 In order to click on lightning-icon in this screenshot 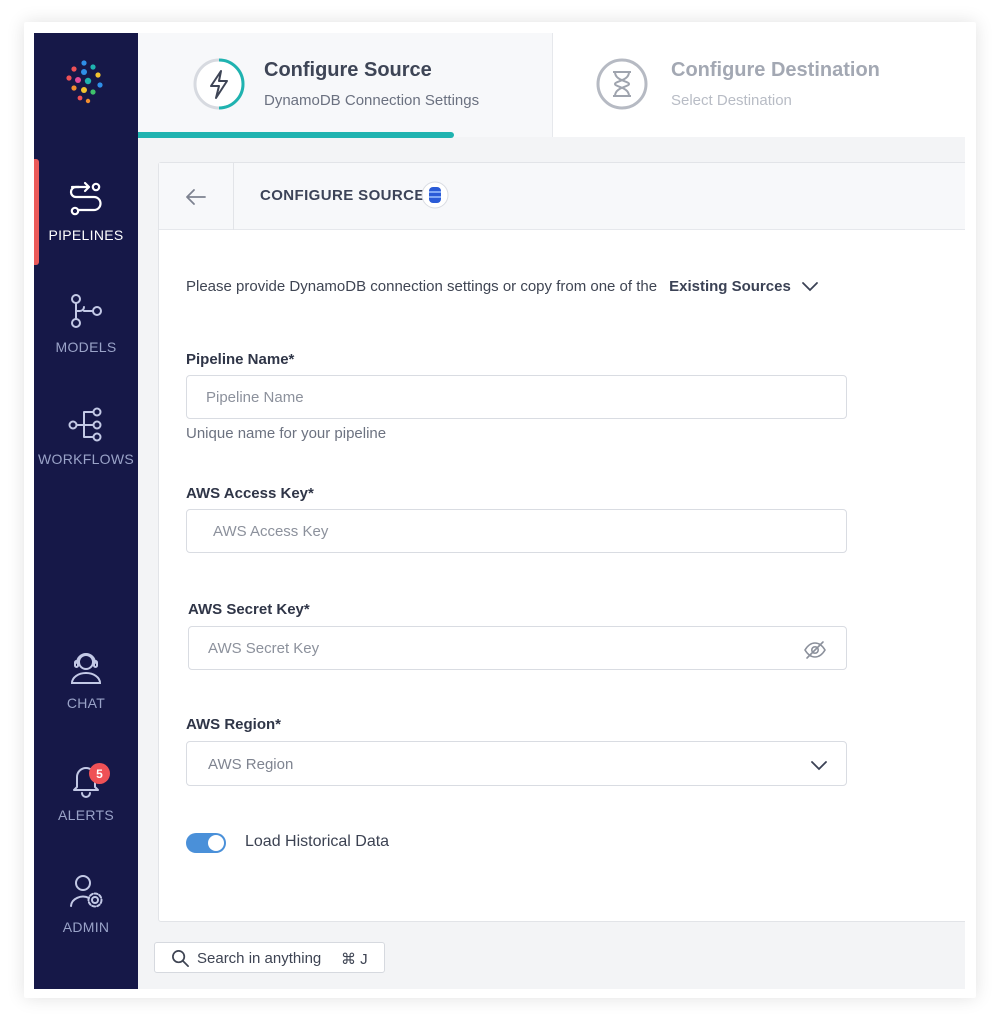, I will do `click(219, 84)`.